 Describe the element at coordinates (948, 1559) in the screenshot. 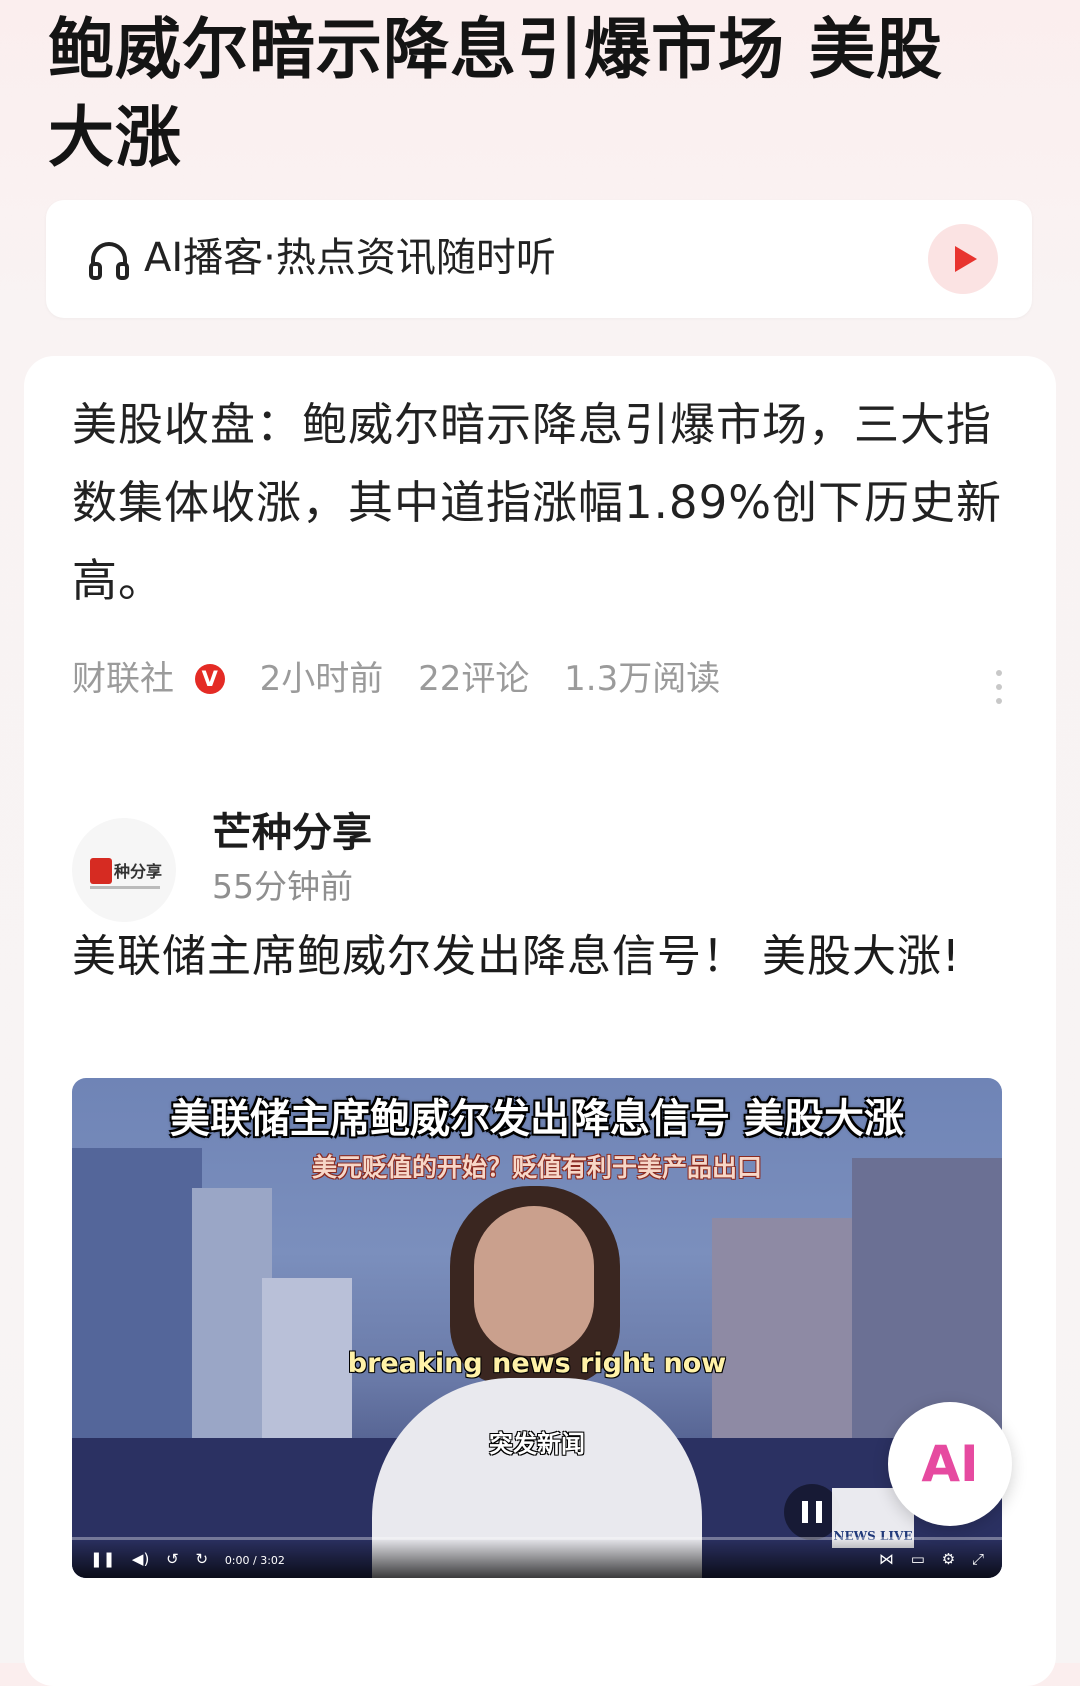

I see `settings-icon: ⚙` at that location.